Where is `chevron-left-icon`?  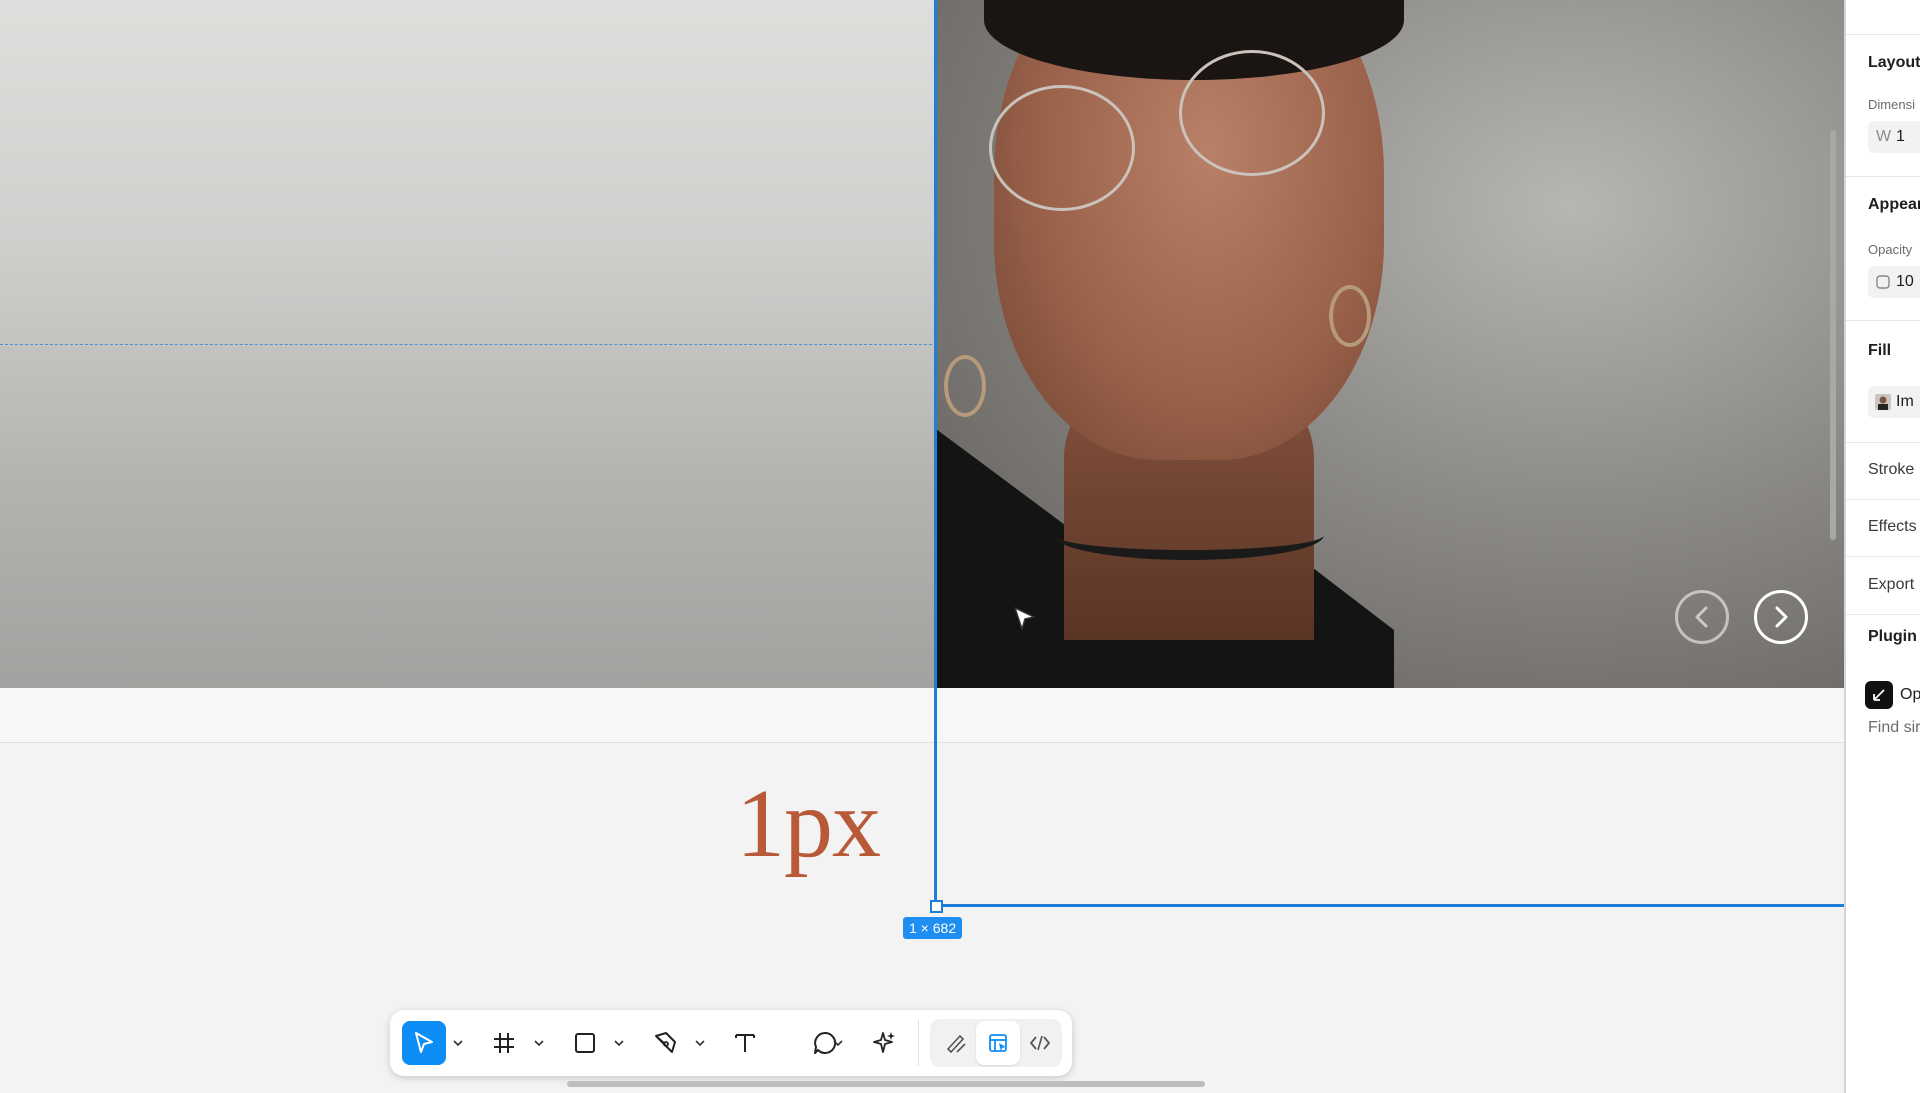 chevron-left-icon is located at coordinates (1701, 617).